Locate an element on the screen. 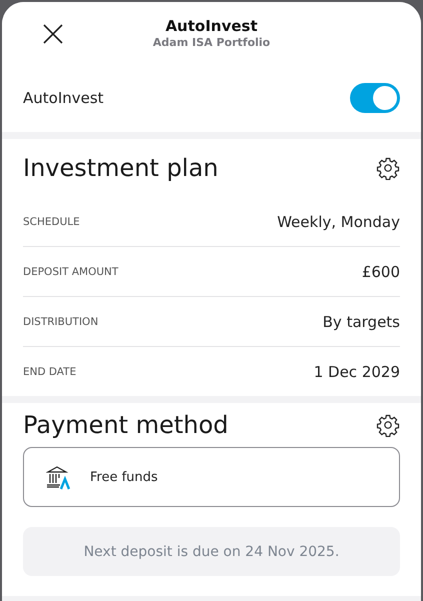  row-value: 1 Dec 2029 is located at coordinates (357, 371).